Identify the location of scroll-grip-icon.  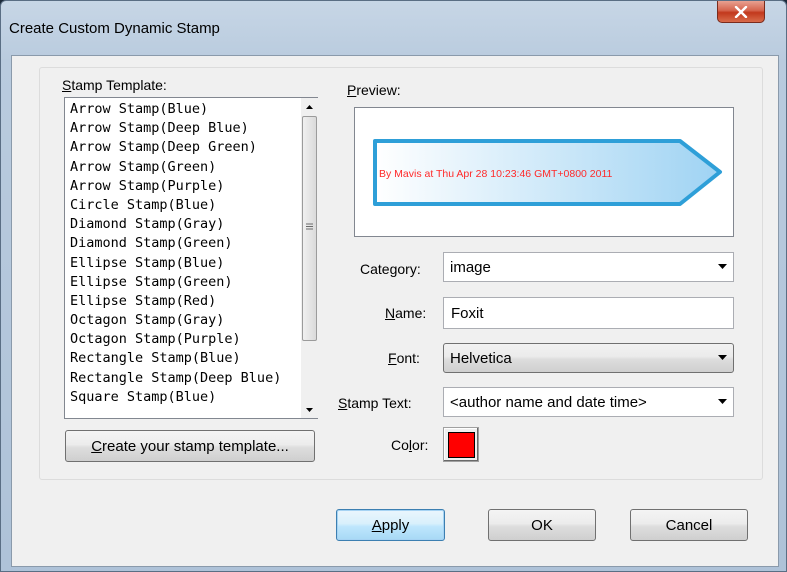
(309, 226).